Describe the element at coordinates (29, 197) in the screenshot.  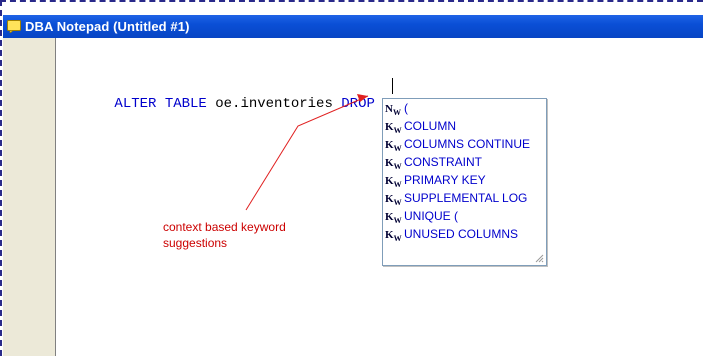
I see `line-gutter` at that location.